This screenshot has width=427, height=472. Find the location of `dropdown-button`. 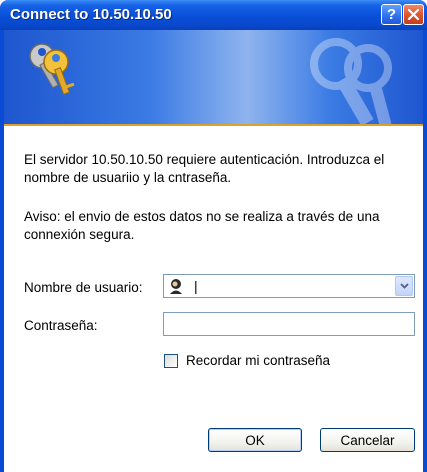

dropdown-button is located at coordinates (404, 286).